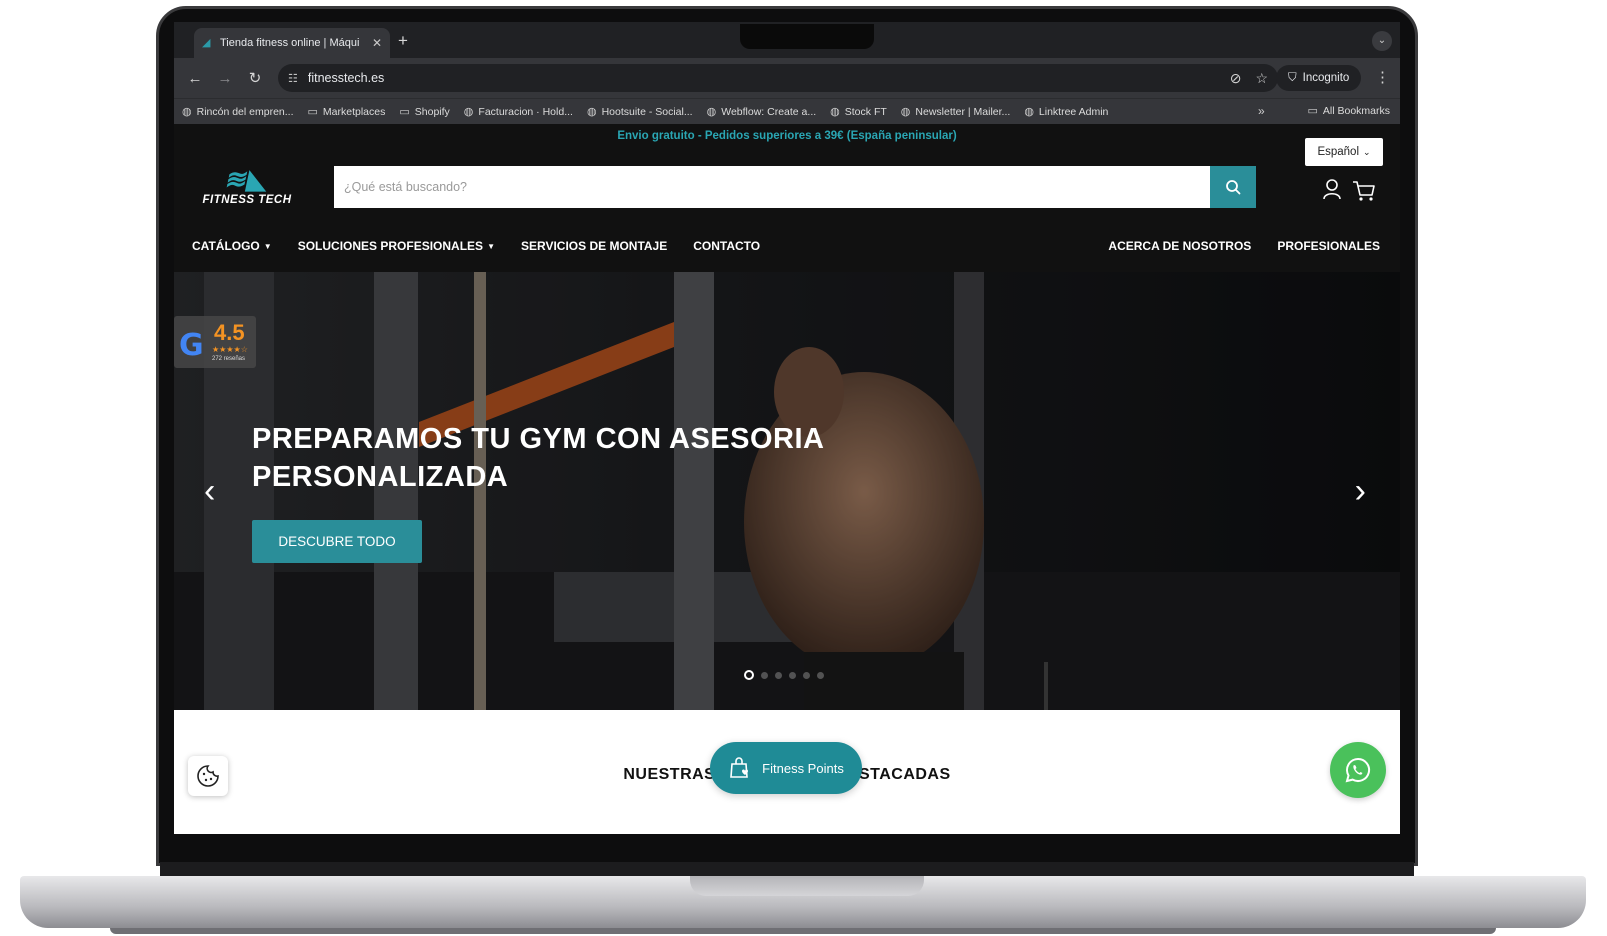 This screenshot has height=936, width=1607. I want to click on language-label: Español, so click(1338, 152).